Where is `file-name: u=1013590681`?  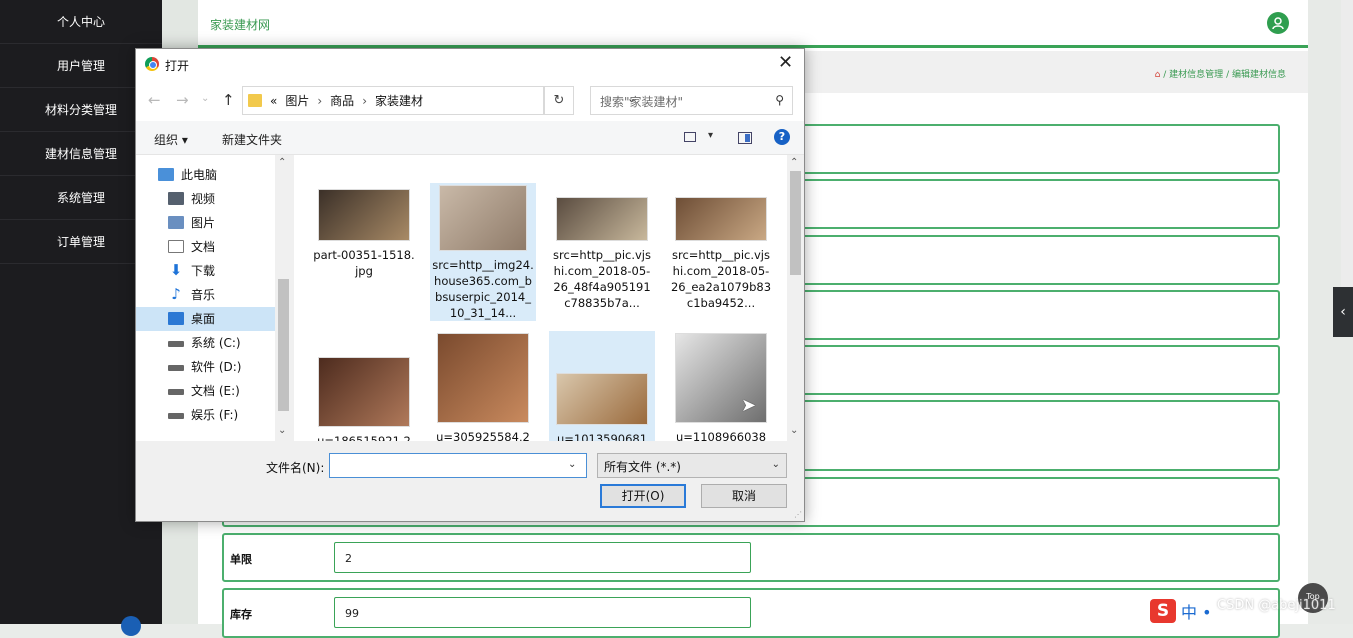
file-name: u=1013590681 is located at coordinates (602, 436).